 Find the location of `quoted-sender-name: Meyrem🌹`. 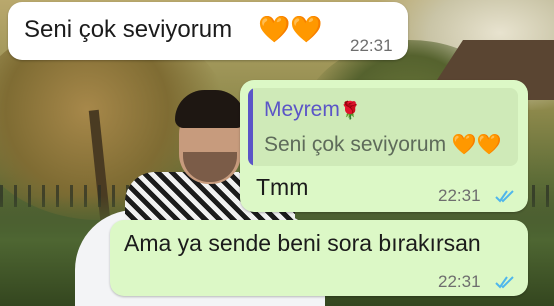

quoted-sender-name: Meyrem🌹 is located at coordinates (313, 109).